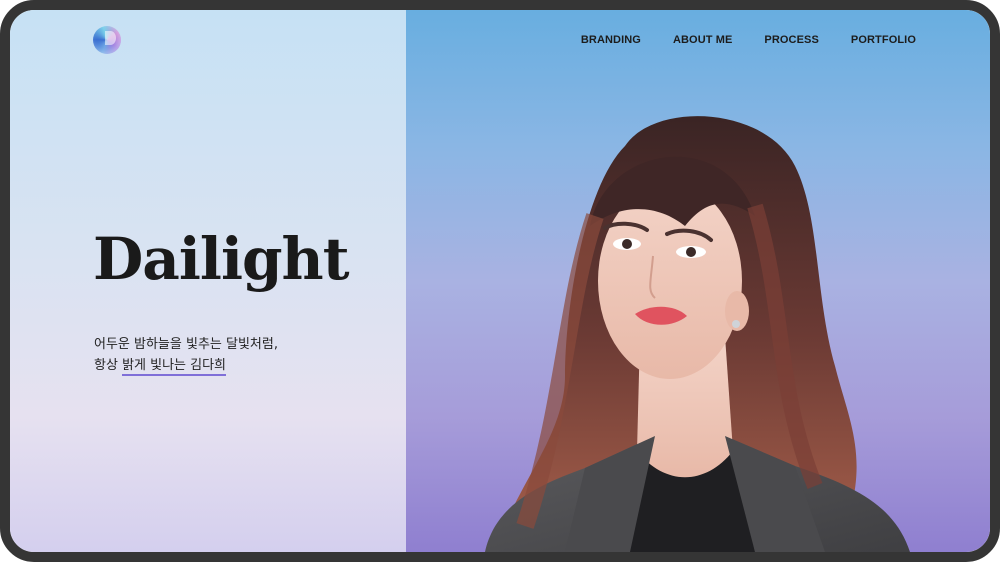 The width and height of the screenshot is (1000, 562). What do you see at coordinates (174, 367) in the screenshot?
I see `tagline-highlight: 밝게 빛나는 김다희` at bounding box center [174, 367].